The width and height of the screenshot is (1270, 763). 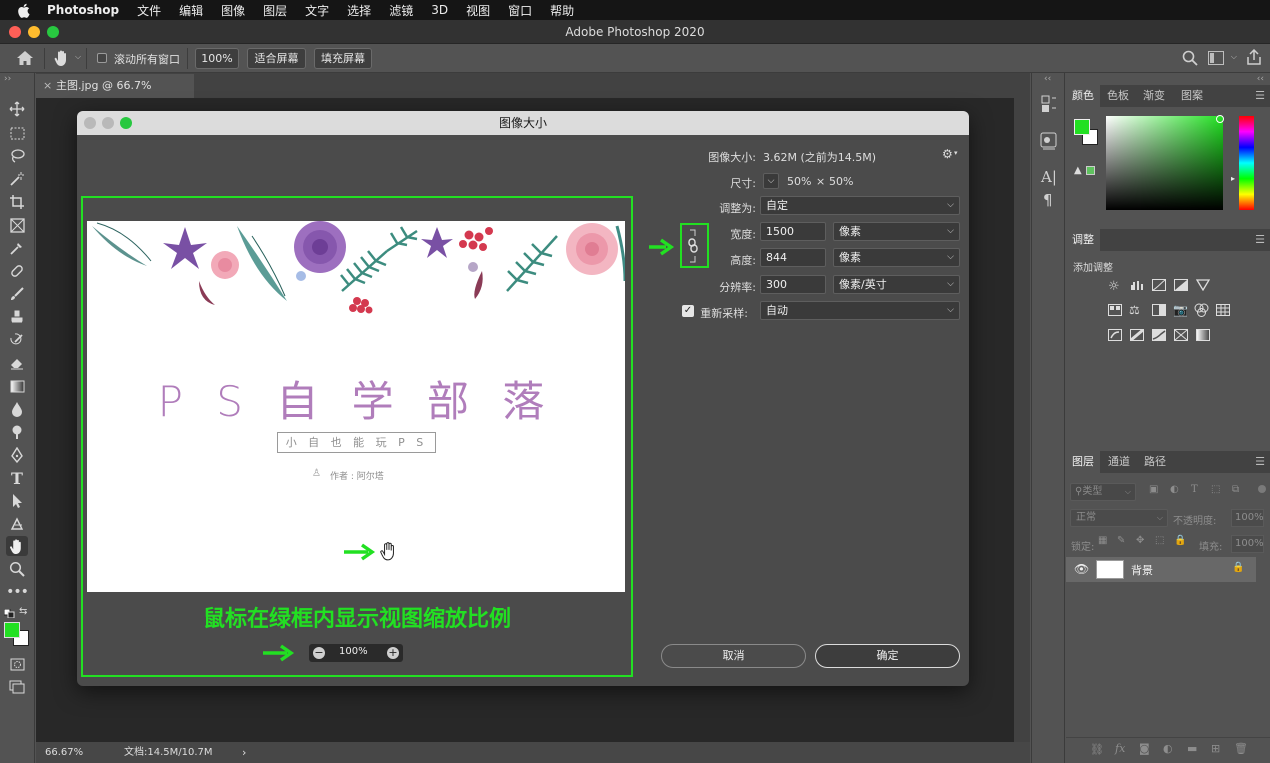 What do you see at coordinates (47, 86) in the screenshot?
I see `close-document-icon: ×` at bounding box center [47, 86].